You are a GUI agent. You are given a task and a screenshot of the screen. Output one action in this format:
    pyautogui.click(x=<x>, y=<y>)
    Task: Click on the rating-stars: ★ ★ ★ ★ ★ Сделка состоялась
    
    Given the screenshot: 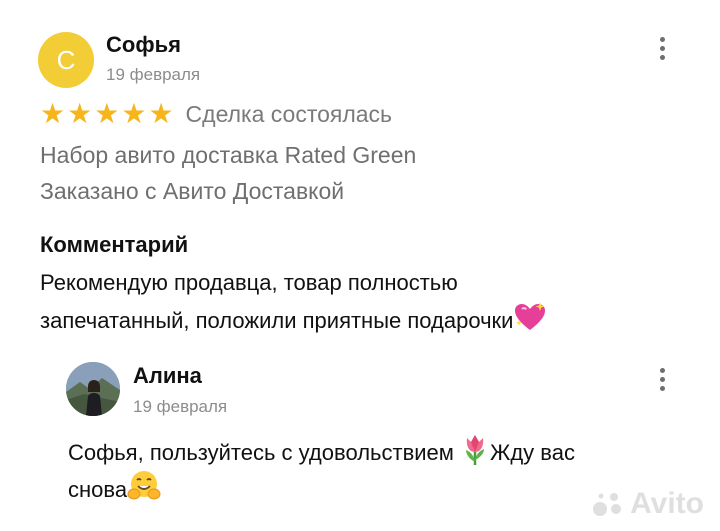 What is the action you would take?
    pyautogui.click(x=216, y=114)
    